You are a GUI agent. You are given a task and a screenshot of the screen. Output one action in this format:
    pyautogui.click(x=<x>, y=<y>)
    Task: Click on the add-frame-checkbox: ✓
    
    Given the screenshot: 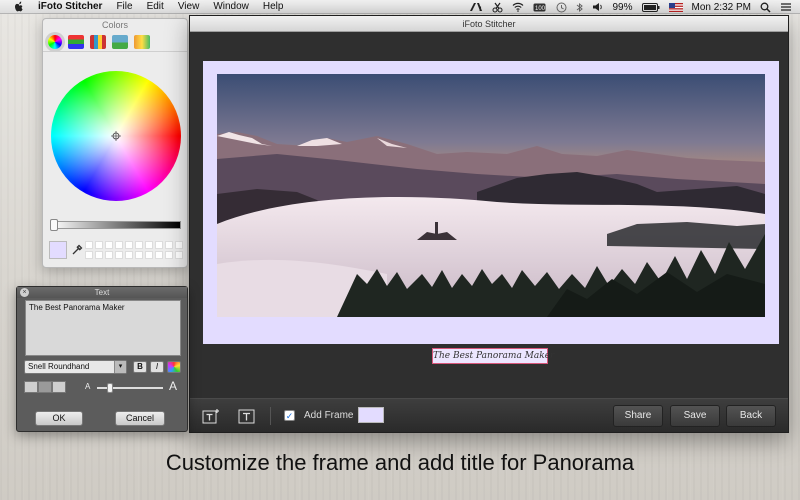 What is the action you would take?
    pyautogui.click(x=289, y=415)
    